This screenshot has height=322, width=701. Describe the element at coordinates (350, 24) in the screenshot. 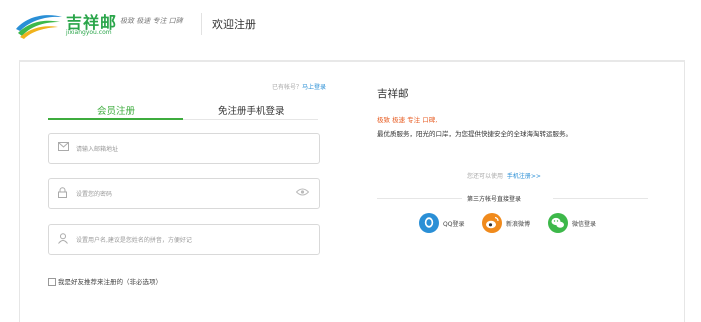

I see `site-header: 吉祥邮 jixiangyou.com 极致 极速 专注 口碑 欢迎注册` at that location.